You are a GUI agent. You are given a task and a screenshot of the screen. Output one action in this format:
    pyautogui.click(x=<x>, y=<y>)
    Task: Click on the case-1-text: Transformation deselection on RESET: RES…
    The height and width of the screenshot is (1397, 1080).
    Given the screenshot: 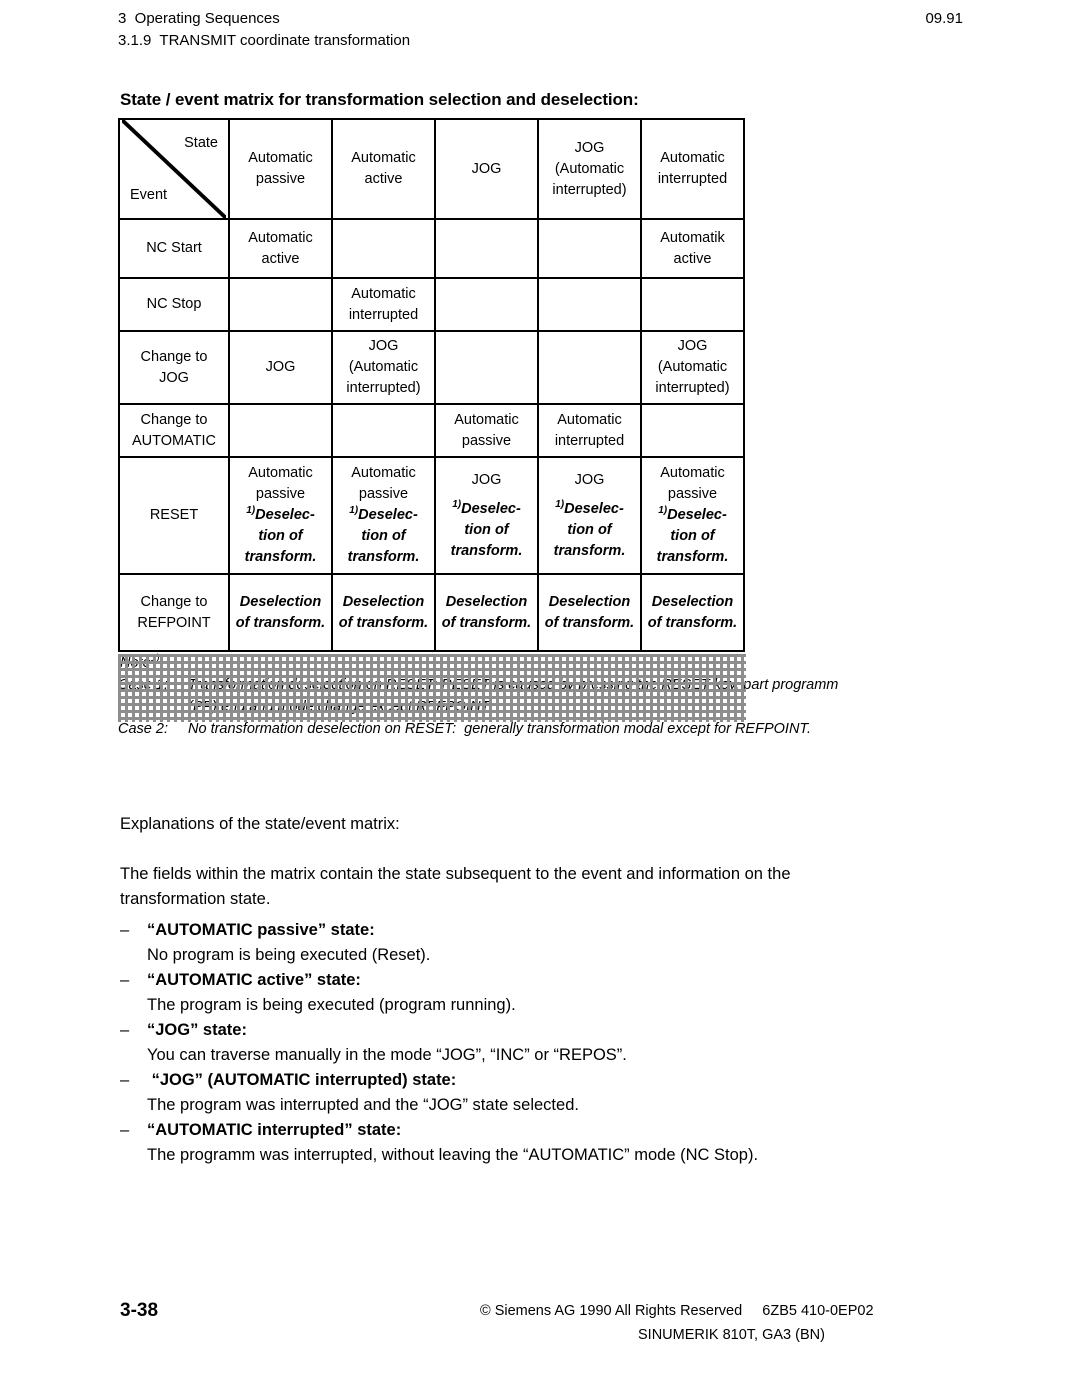 What is the action you would take?
    pyautogui.click(x=513, y=685)
    